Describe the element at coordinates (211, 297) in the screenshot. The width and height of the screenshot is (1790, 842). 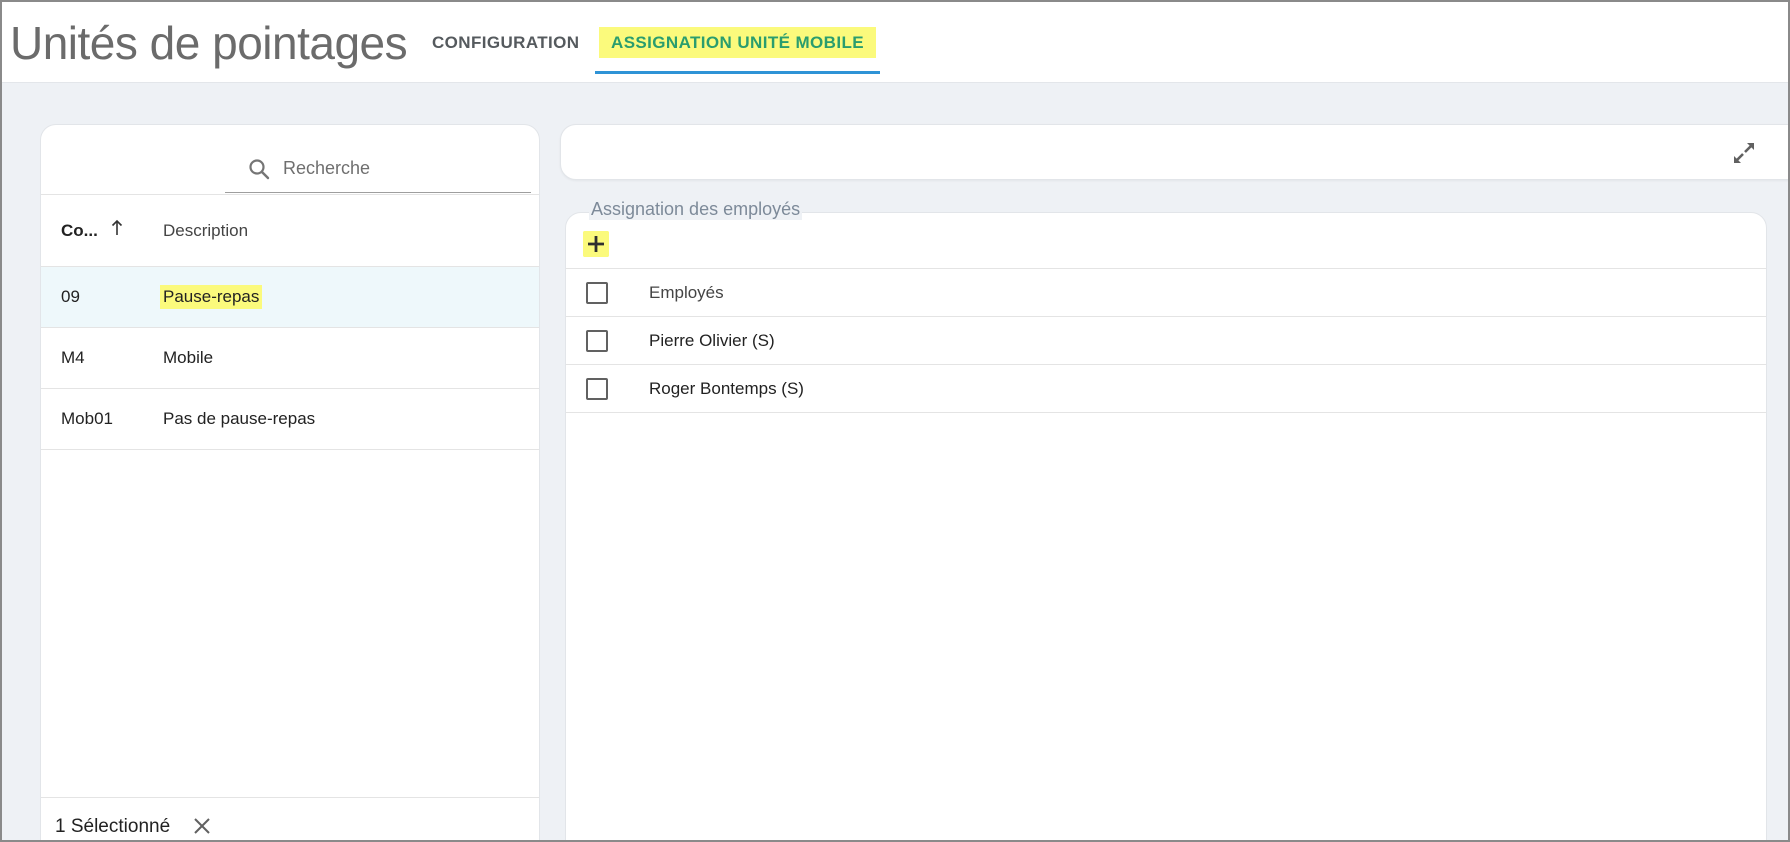
I see `row-description: Pause-repas` at that location.